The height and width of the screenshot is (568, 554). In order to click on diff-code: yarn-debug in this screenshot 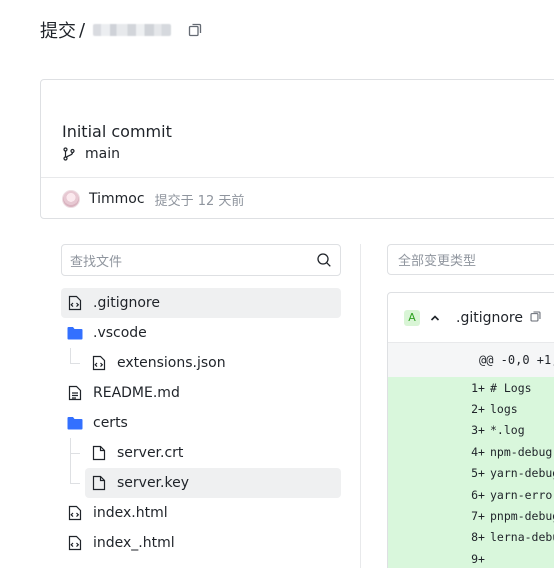, I will do `click(522, 473)`.